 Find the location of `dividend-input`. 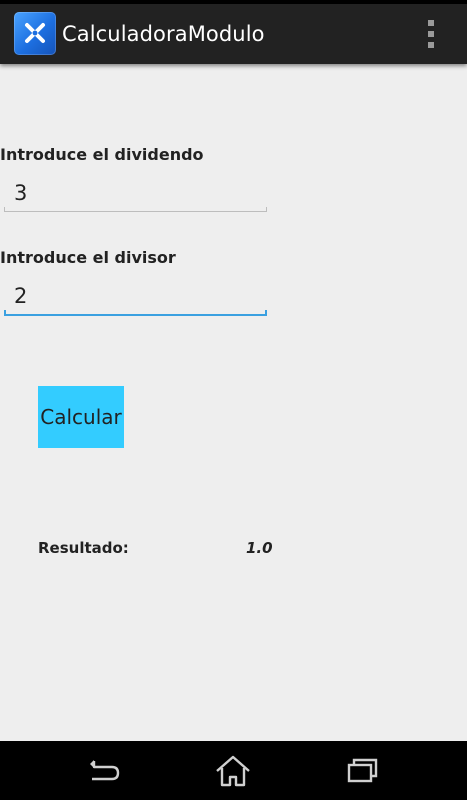

dividend-input is located at coordinates (135, 193).